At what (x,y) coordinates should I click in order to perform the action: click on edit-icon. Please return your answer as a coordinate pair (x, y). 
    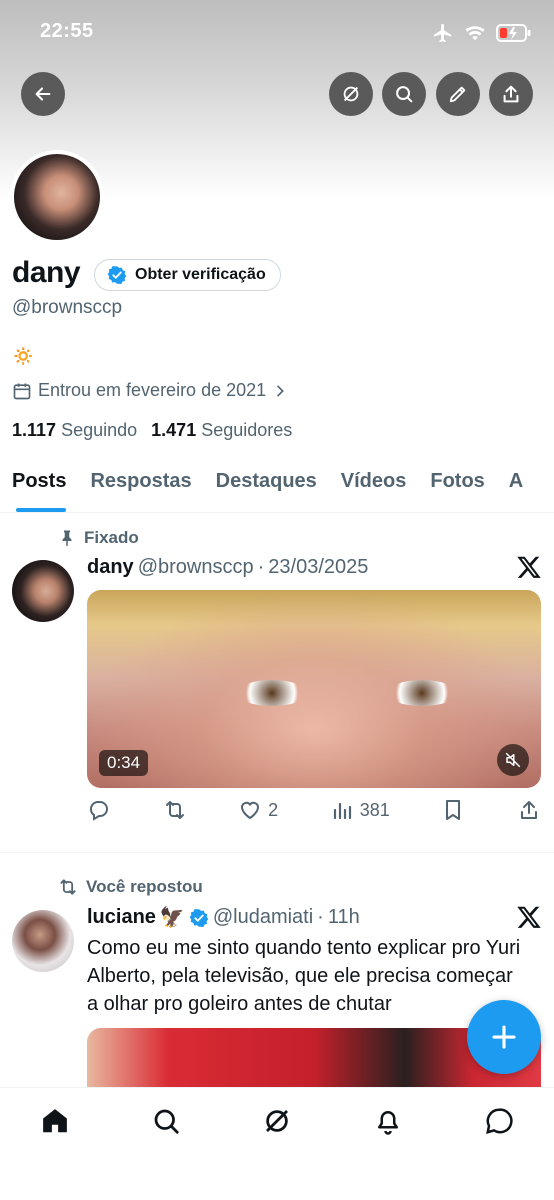
    Looking at the image, I should click on (457, 94).